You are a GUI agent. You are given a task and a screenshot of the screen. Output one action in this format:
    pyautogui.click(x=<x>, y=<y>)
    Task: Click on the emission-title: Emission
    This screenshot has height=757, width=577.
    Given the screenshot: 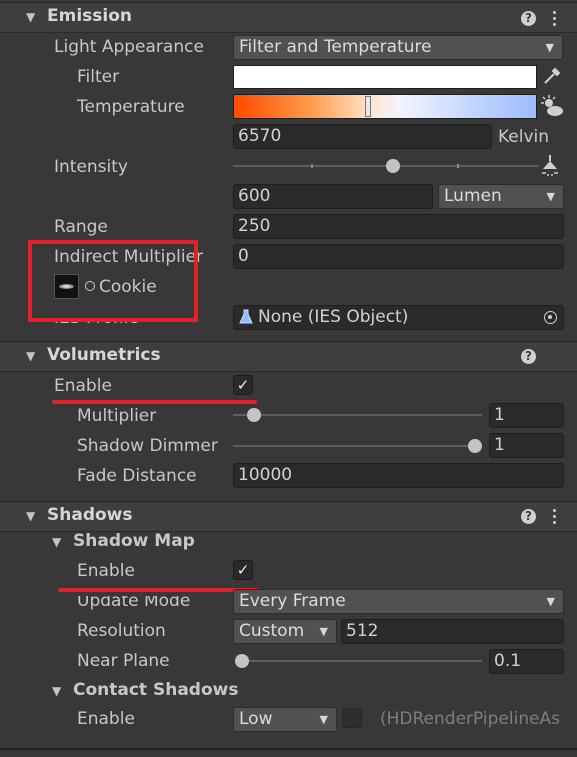 What is the action you would take?
    pyautogui.click(x=89, y=16)
    